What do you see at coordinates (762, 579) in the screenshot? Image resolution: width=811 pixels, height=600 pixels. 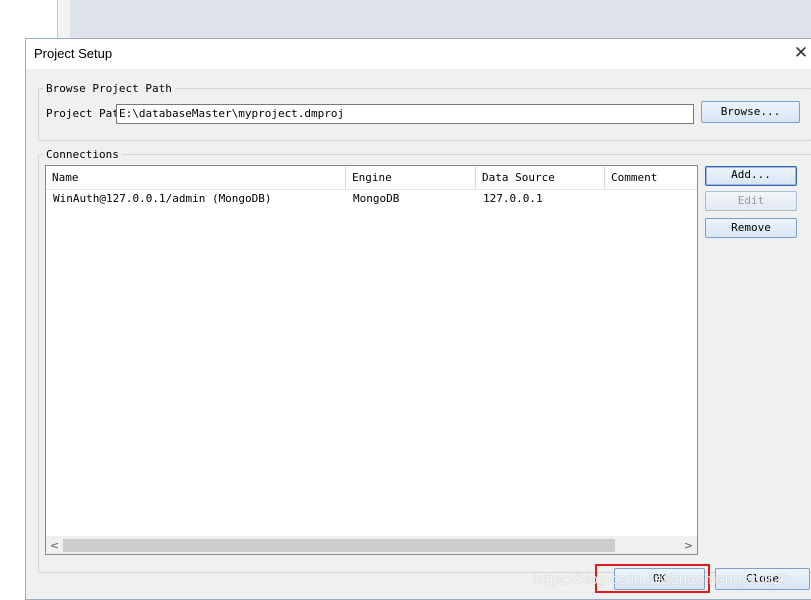 I see `close-button: Close` at bounding box center [762, 579].